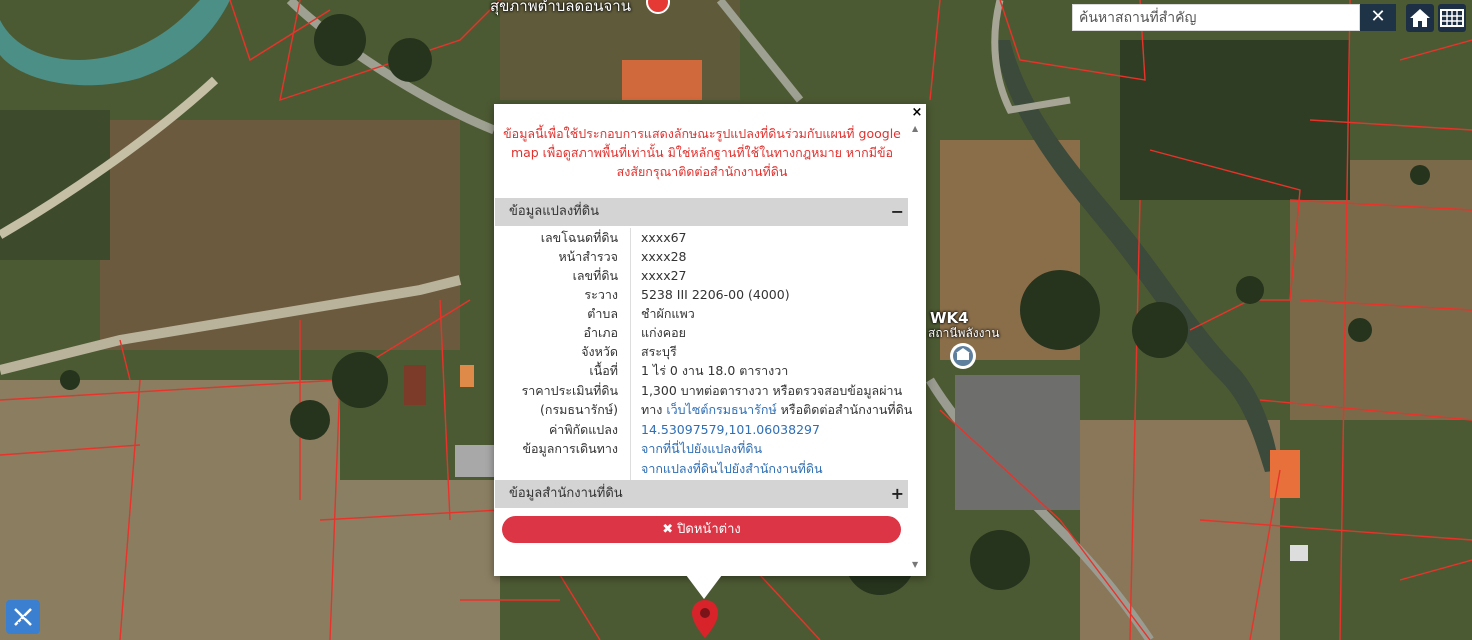 Image resolution: width=1472 pixels, height=640 pixels. What do you see at coordinates (701, 237) in the screenshot?
I see `table-row: เลขโฉนดที่ดิน xxxx67` at bounding box center [701, 237].